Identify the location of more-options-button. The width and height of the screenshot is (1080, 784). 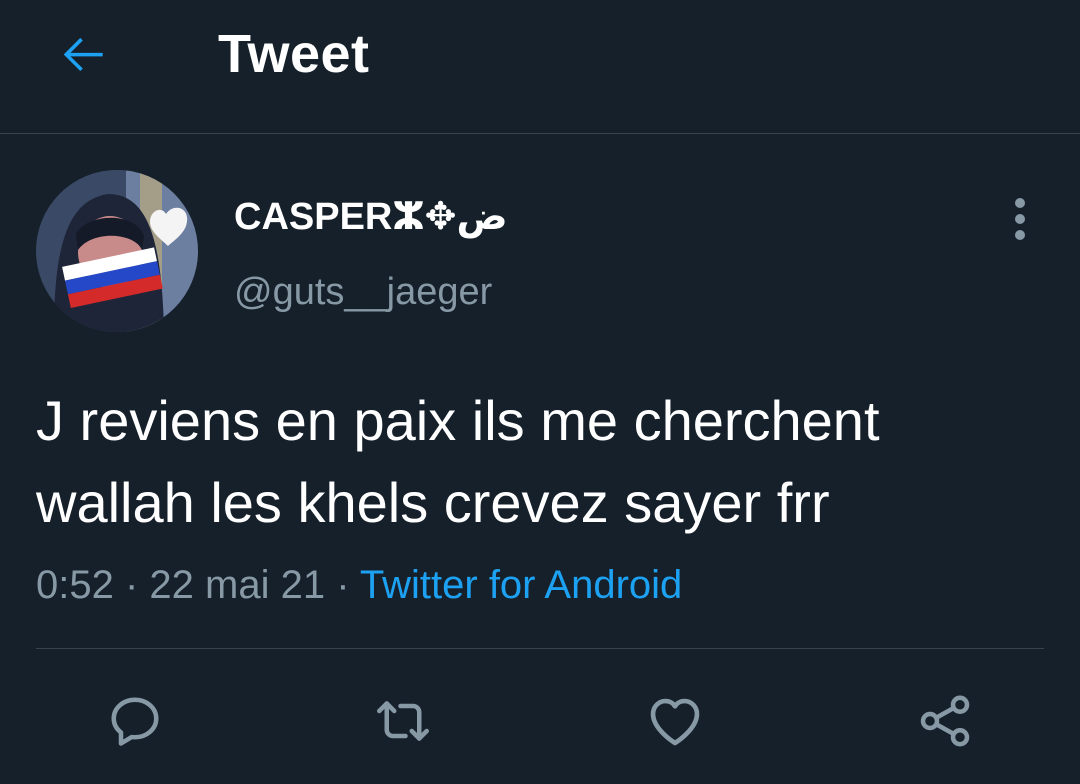
(1020, 219).